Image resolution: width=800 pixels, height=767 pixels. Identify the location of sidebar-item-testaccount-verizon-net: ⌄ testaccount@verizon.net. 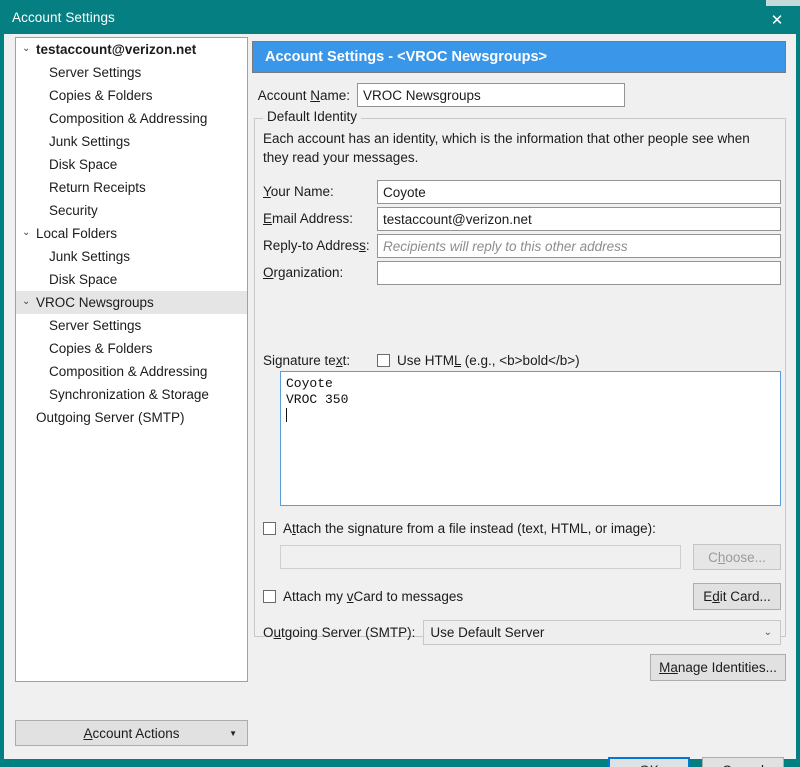
(131, 49).